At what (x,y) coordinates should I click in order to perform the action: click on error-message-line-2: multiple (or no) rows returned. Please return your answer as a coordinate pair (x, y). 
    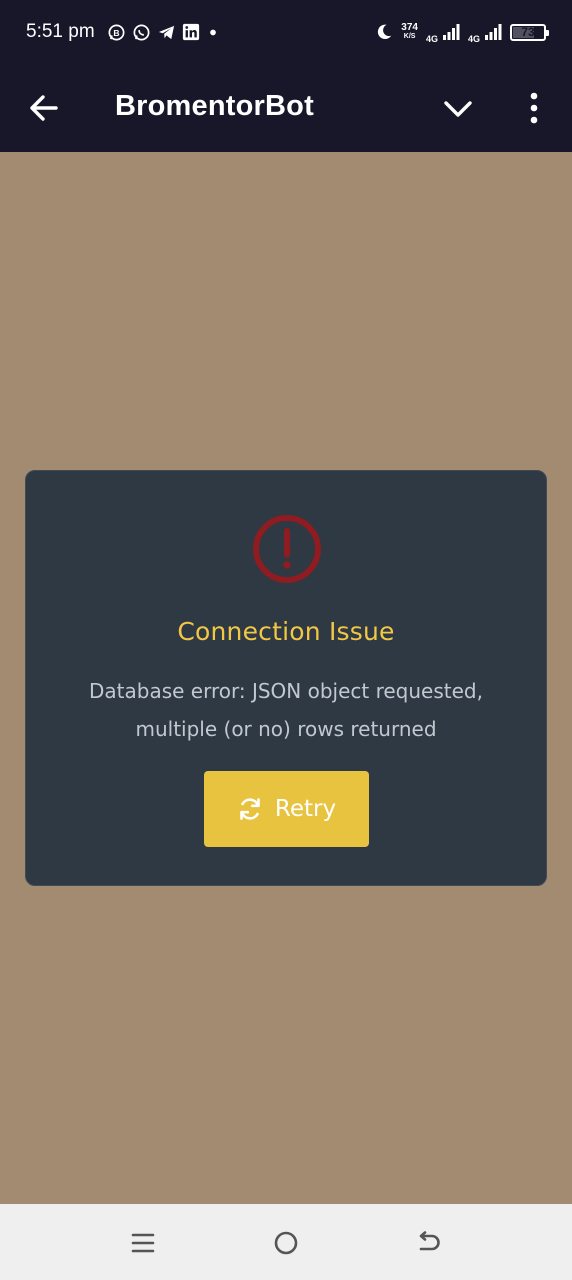
    Looking at the image, I should click on (286, 729).